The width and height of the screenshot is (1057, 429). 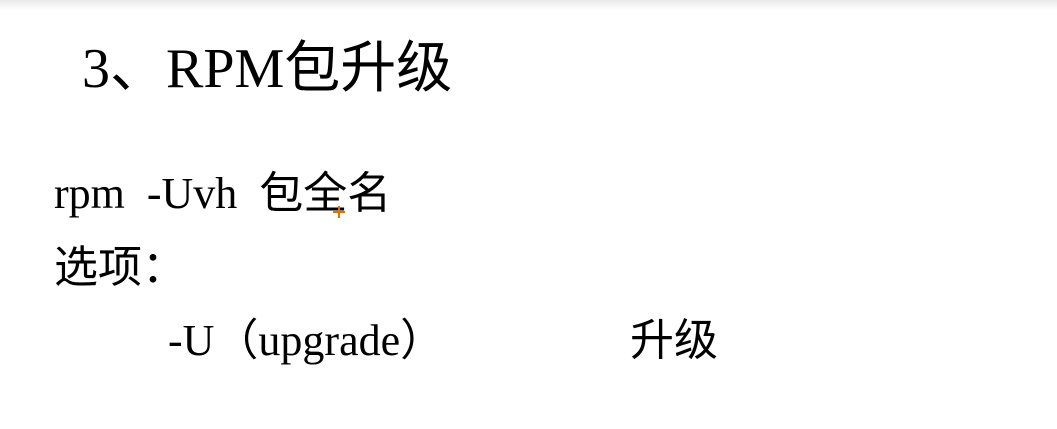 What do you see at coordinates (674, 340) in the screenshot?
I see `option-description-upgrade: 升级` at bounding box center [674, 340].